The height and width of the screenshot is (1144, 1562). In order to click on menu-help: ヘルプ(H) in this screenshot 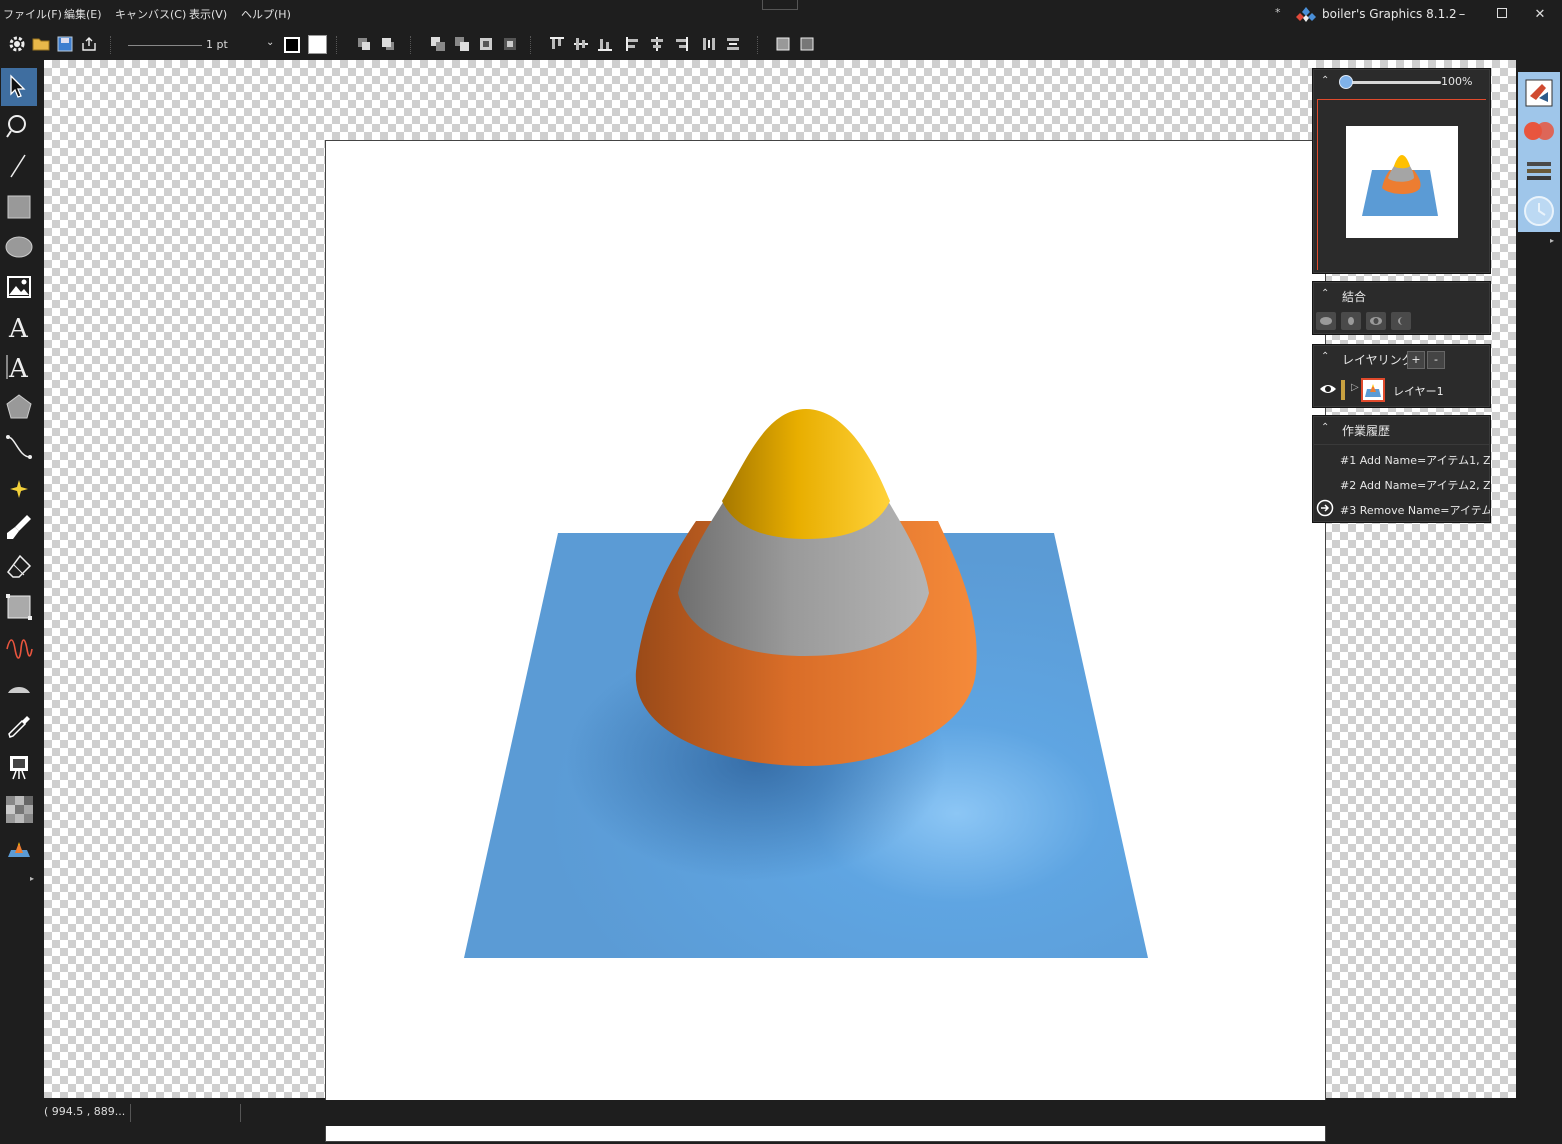, I will do `click(266, 14)`.